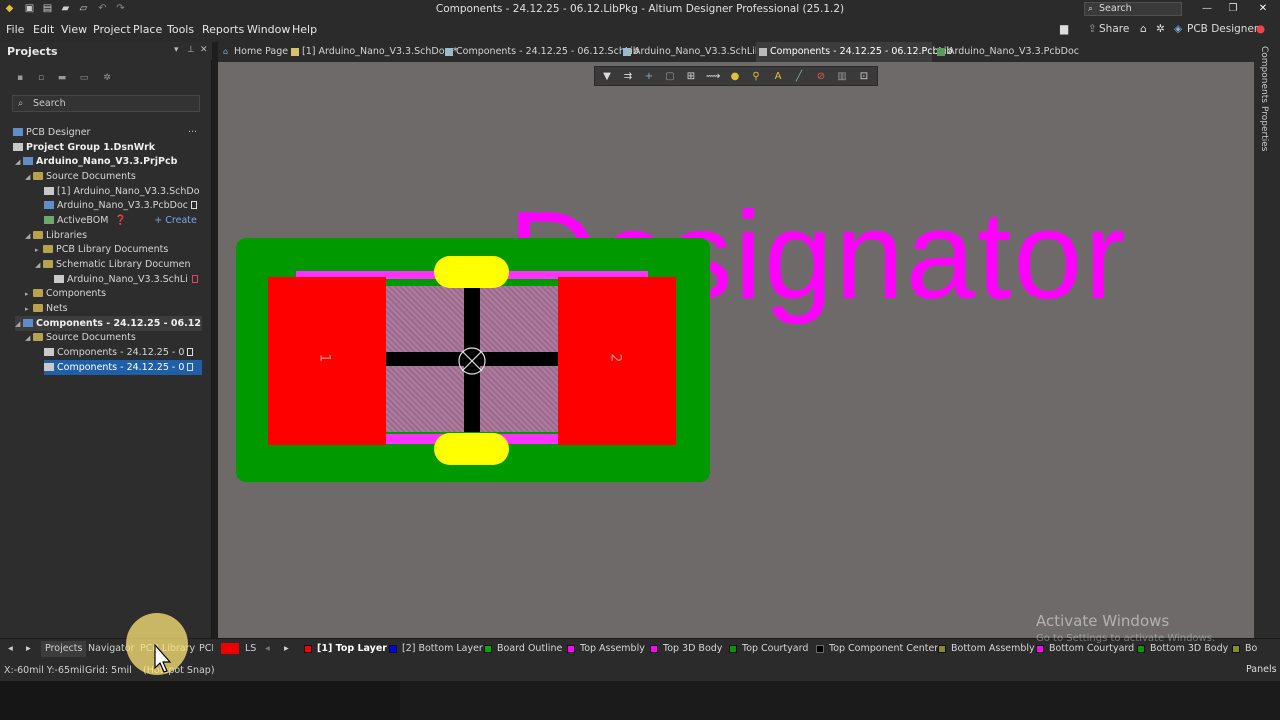 The width and height of the screenshot is (1280, 720). What do you see at coordinates (115, 235) in the screenshot?
I see `tree-item-libraries: ◢ Libraries` at bounding box center [115, 235].